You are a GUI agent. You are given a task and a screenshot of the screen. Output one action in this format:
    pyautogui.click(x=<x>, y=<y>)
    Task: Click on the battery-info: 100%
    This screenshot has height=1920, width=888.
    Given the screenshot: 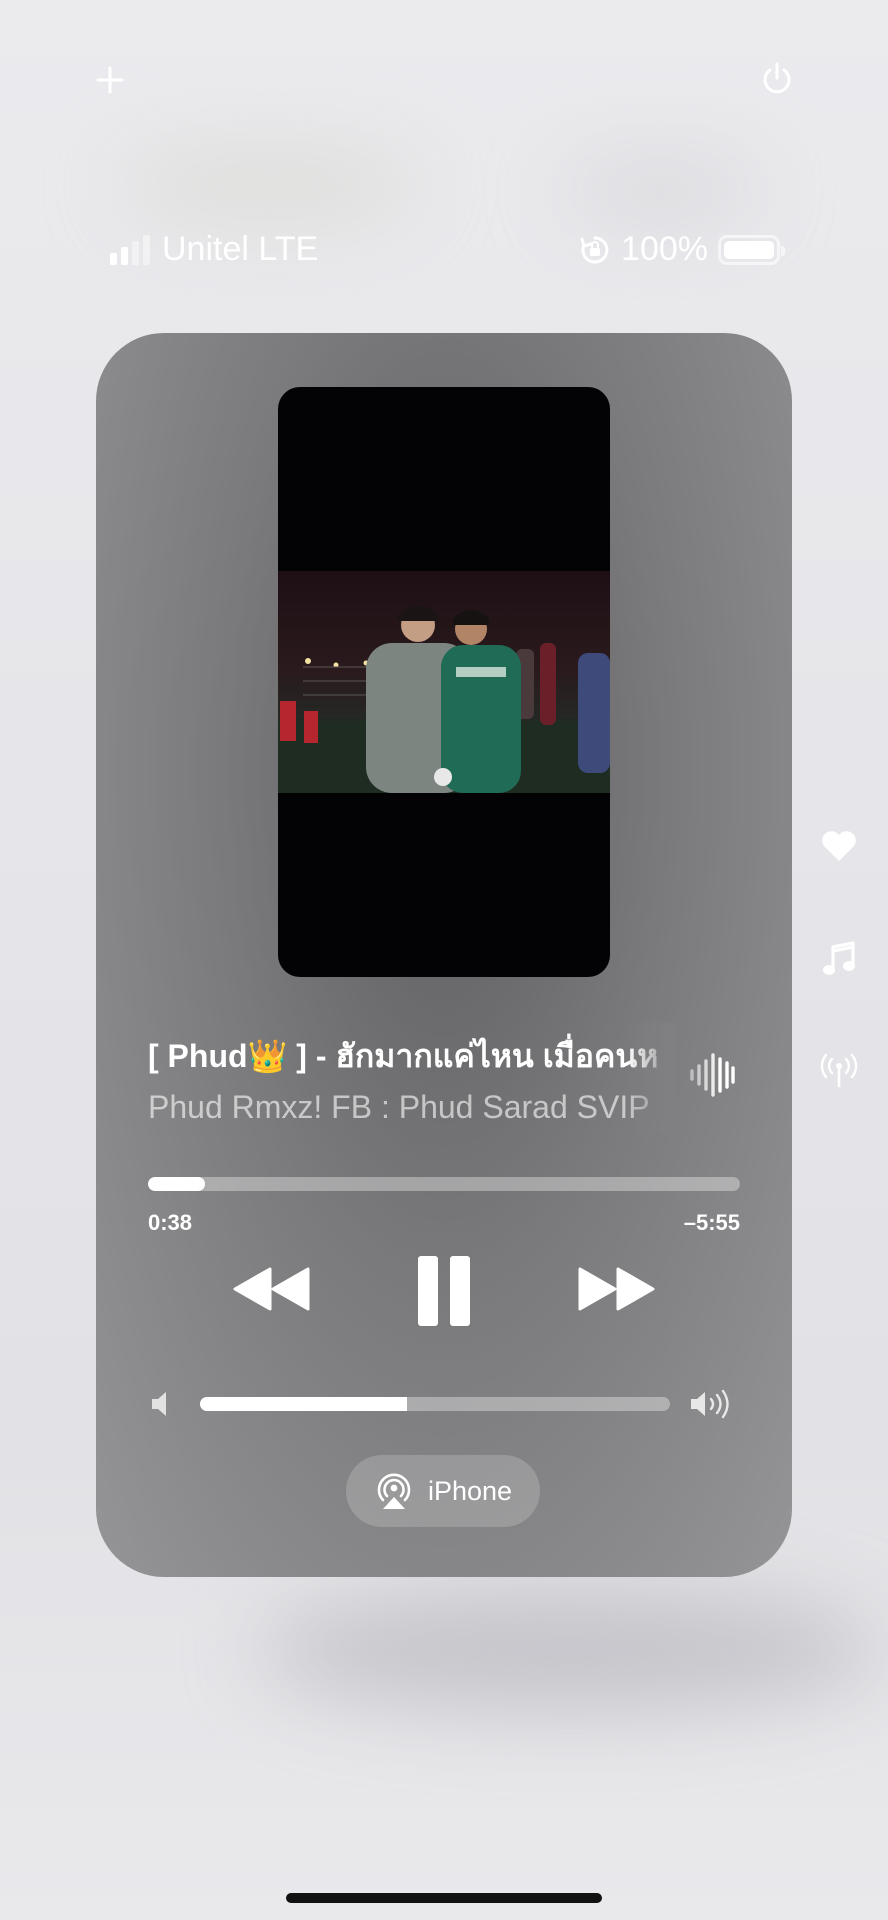 What is the action you would take?
    pyautogui.click(x=682, y=249)
    